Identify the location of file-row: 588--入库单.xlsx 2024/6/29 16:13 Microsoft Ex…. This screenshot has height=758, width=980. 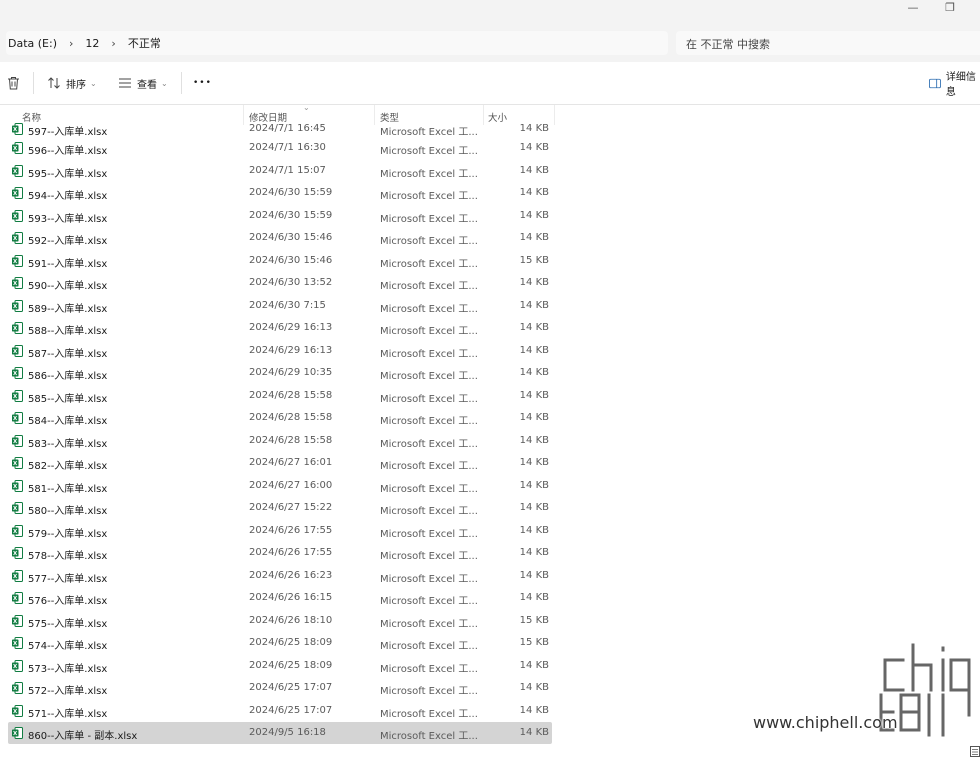
(280, 328).